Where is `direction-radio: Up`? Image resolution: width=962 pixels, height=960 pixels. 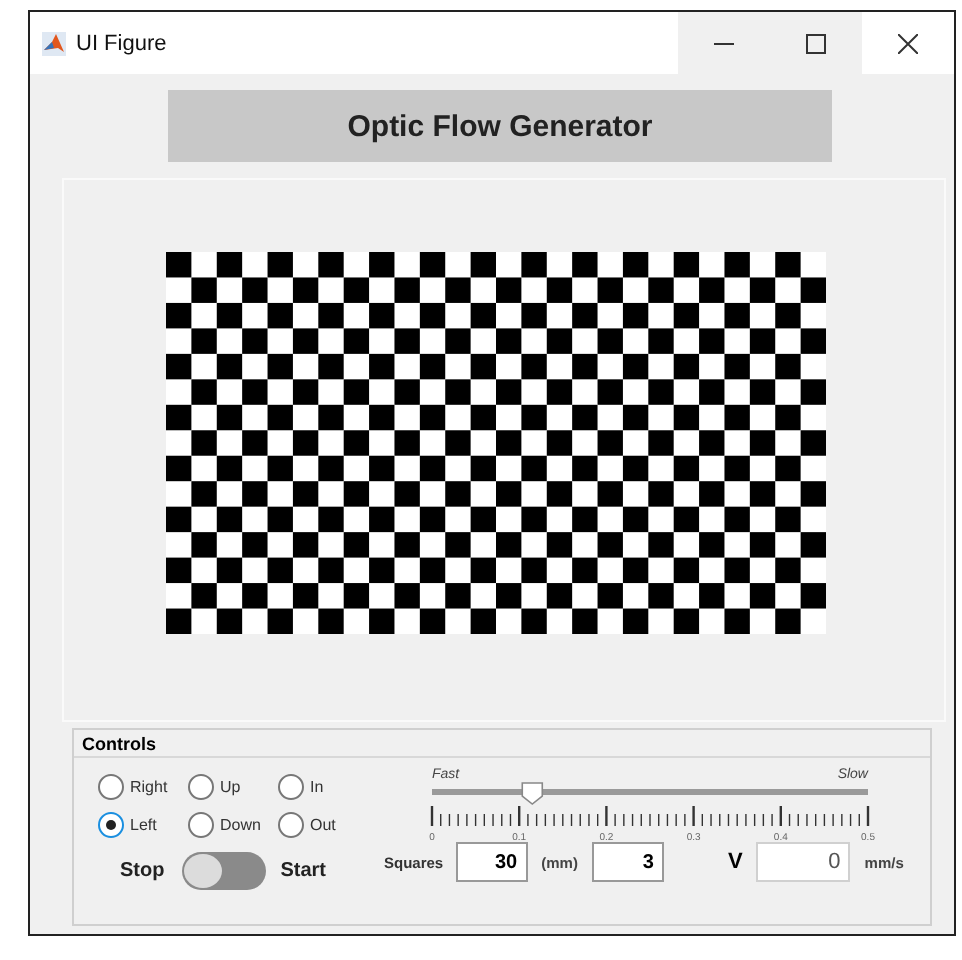 direction-radio: Up is located at coordinates (233, 787).